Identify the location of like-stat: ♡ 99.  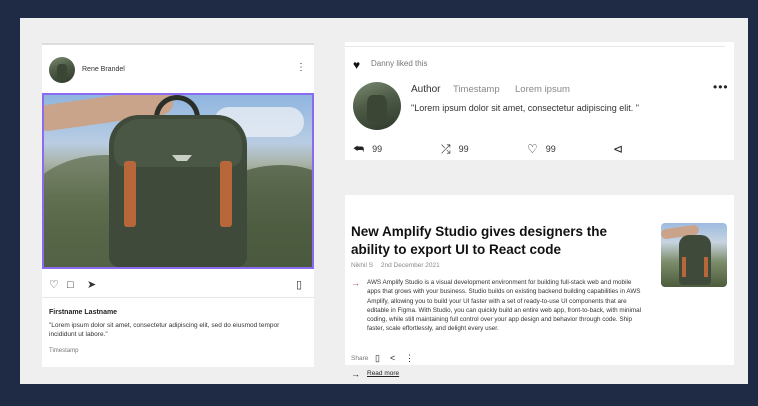
(541, 149).